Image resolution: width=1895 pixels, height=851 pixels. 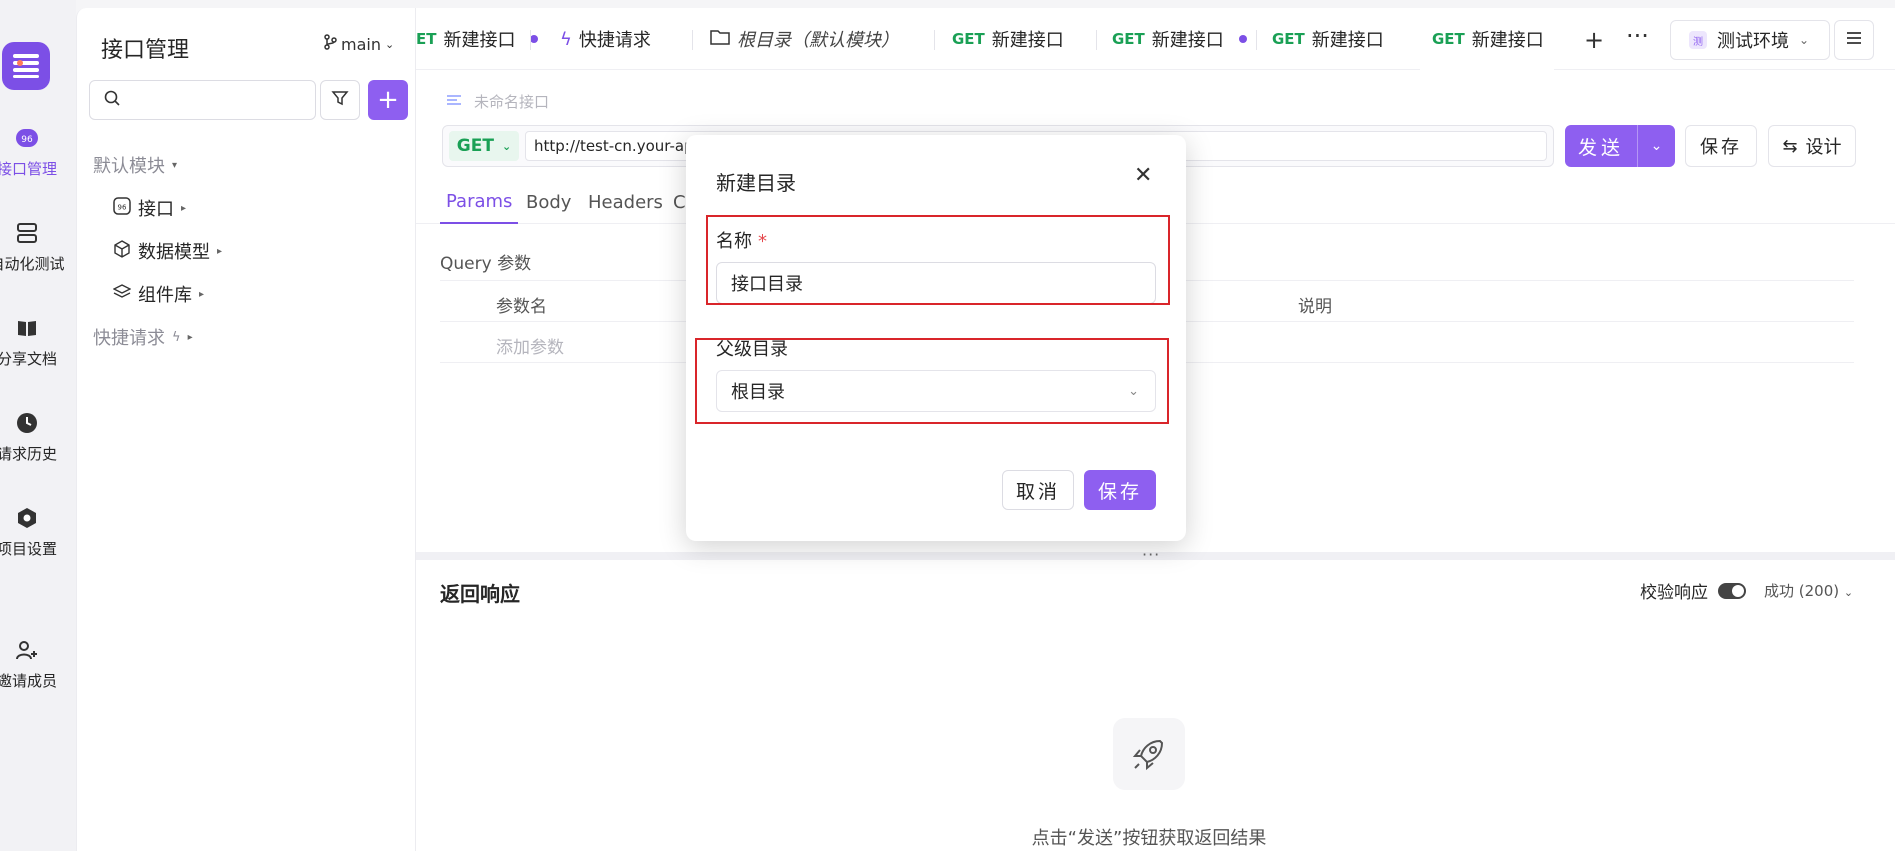 What do you see at coordinates (1120, 490) in the screenshot?
I see `save-button: 保存` at bounding box center [1120, 490].